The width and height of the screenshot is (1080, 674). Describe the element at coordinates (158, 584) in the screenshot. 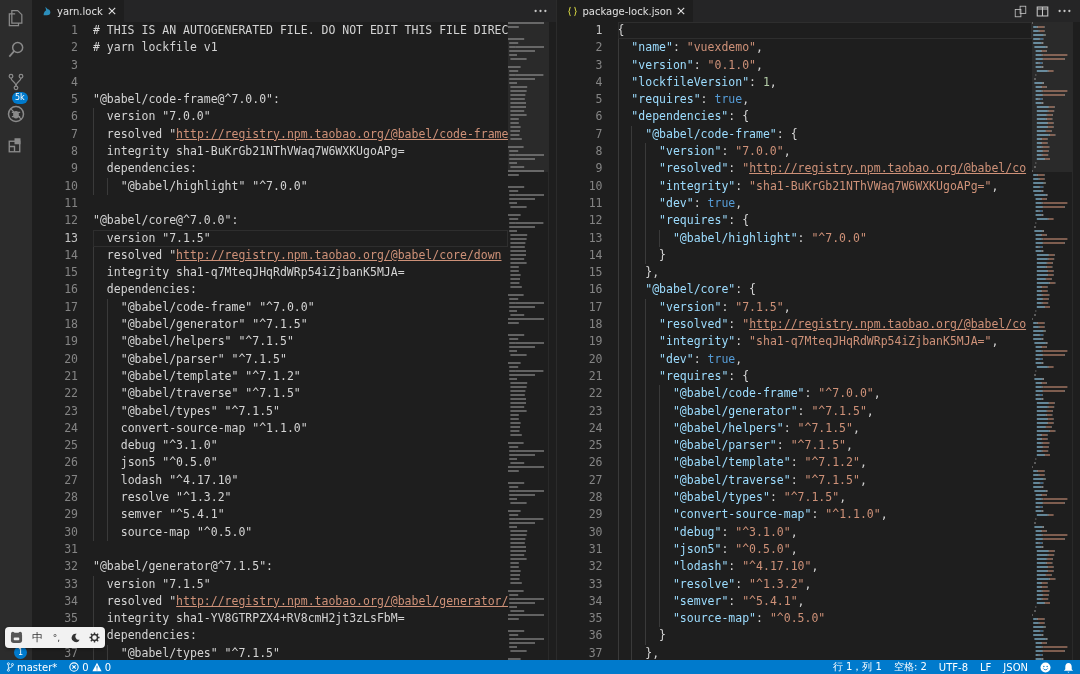

I see `code-text: version "7.1.5"` at that location.